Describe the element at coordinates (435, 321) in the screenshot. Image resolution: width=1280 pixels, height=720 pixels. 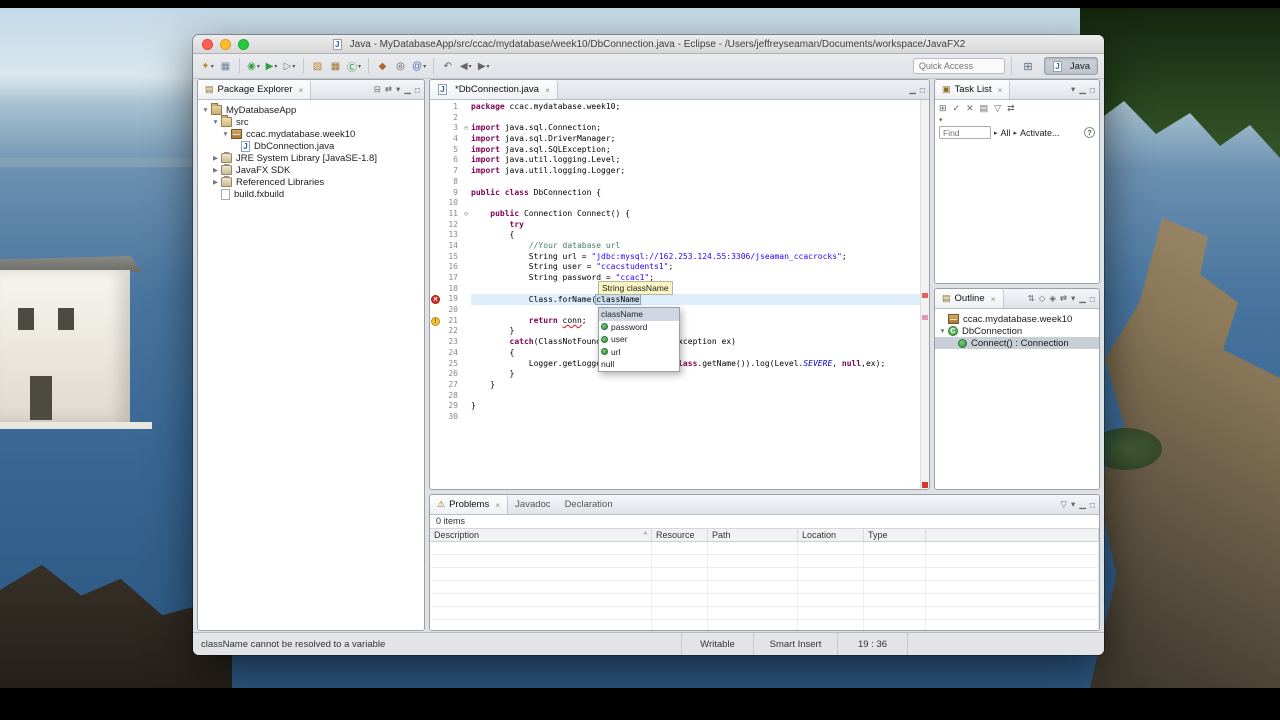
I see `quickfix-marker-icon: !` at that location.